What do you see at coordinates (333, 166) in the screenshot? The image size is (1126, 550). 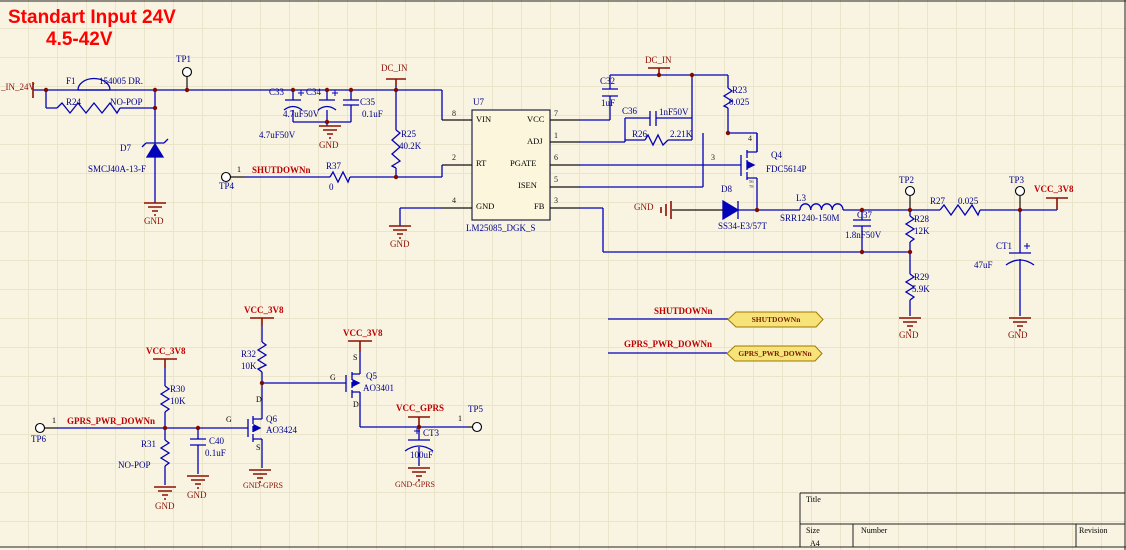 I see `r37-ref: R37` at bounding box center [333, 166].